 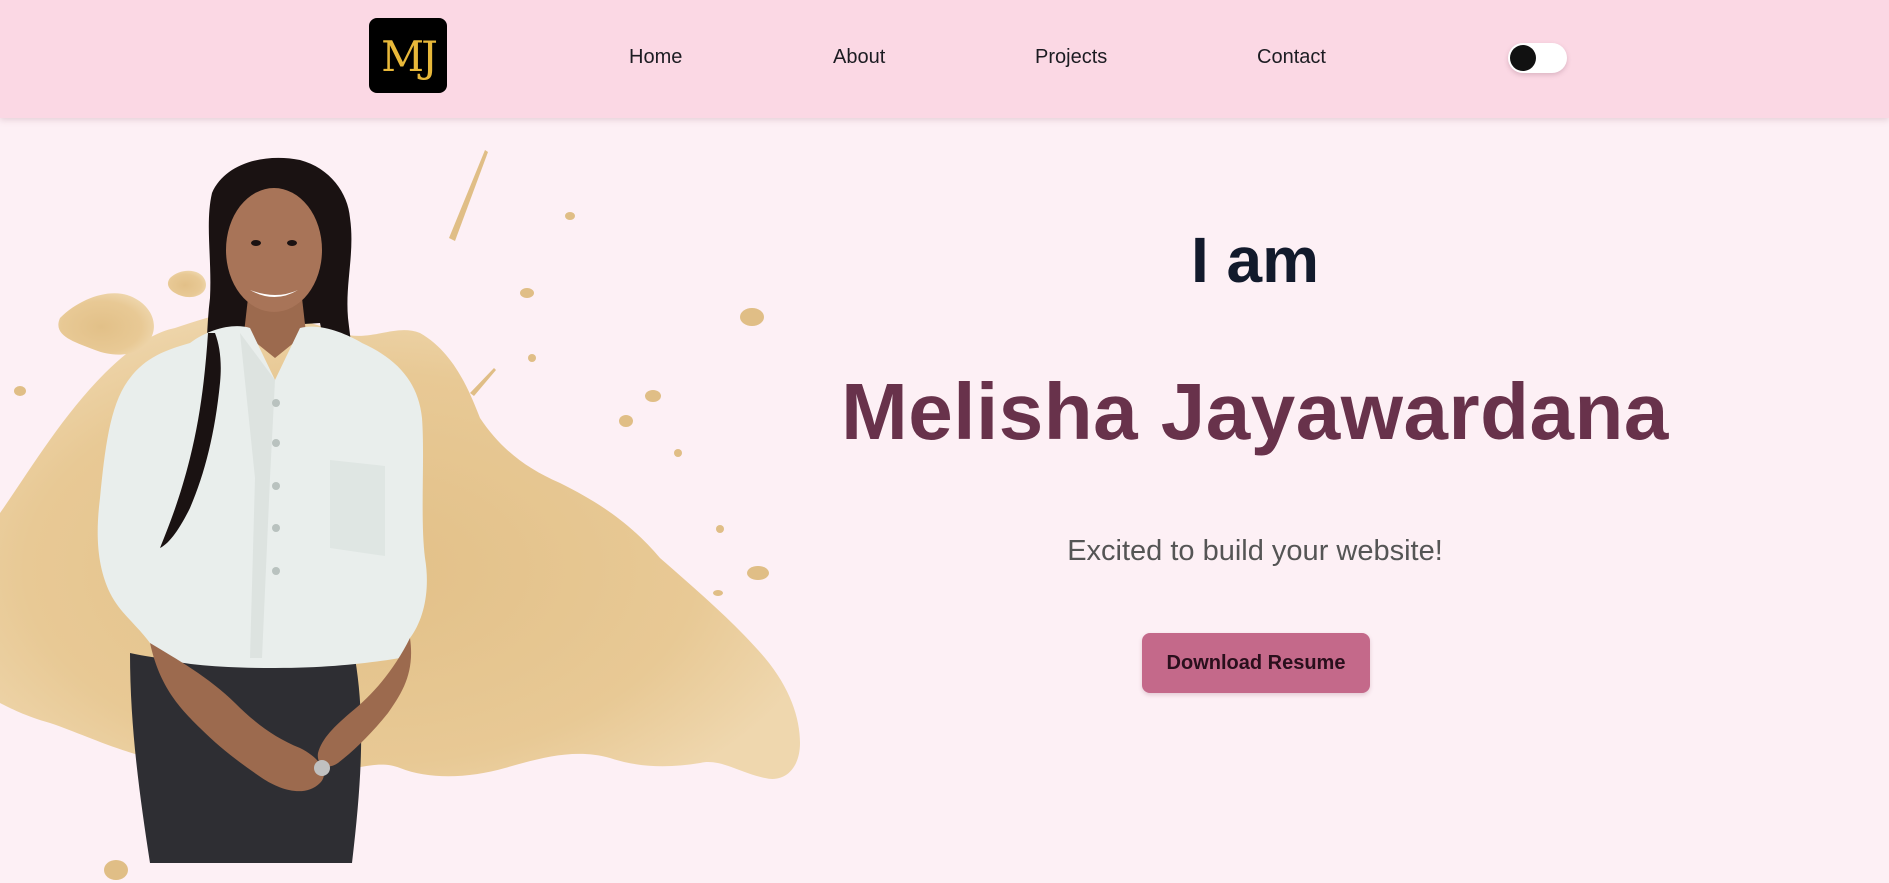 What do you see at coordinates (1256, 663) in the screenshot?
I see `download-resume-button: Download Resume` at bounding box center [1256, 663].